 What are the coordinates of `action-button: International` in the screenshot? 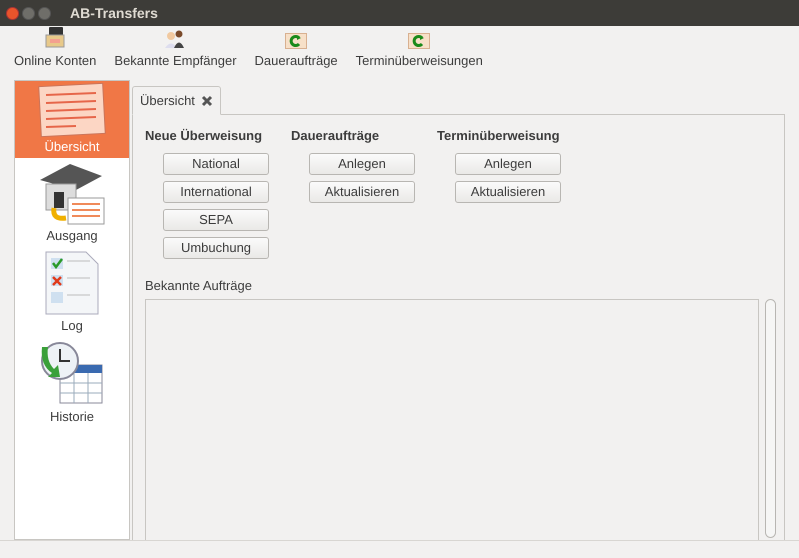 It's located at (216, 191).